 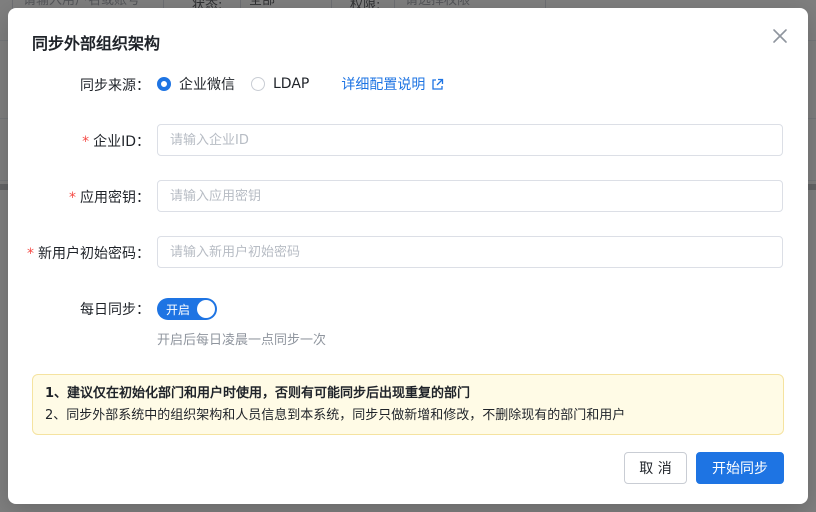 What do you see at coordinates (408, 328) in the screenshot?
I see `daily-sync-row: 每日同步 开启 开启后每日凌晨一点同步一次` at bounding box center [408, 328].